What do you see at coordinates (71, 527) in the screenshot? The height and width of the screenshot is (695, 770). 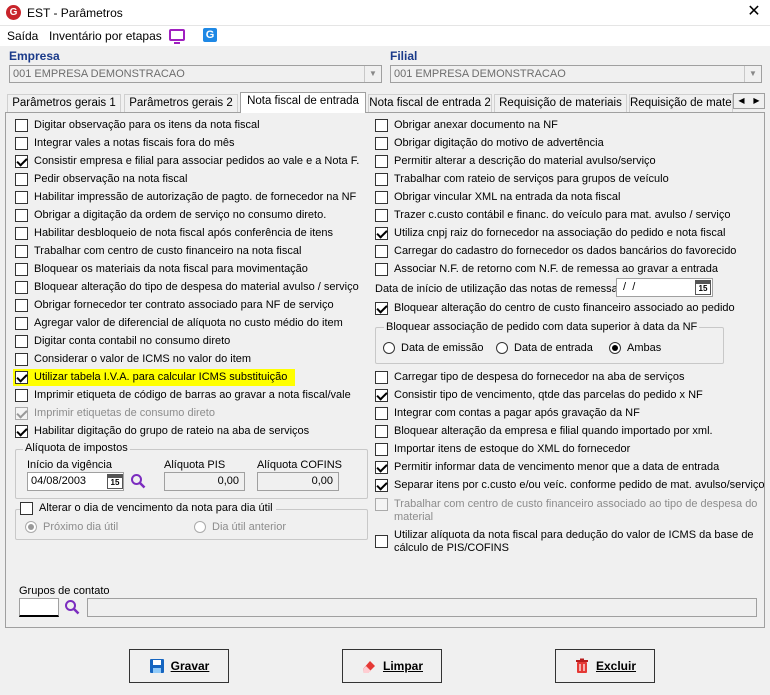 I see `radio-proximo-dia-util: Próximo dia útil` at bounding box center [71, 527].